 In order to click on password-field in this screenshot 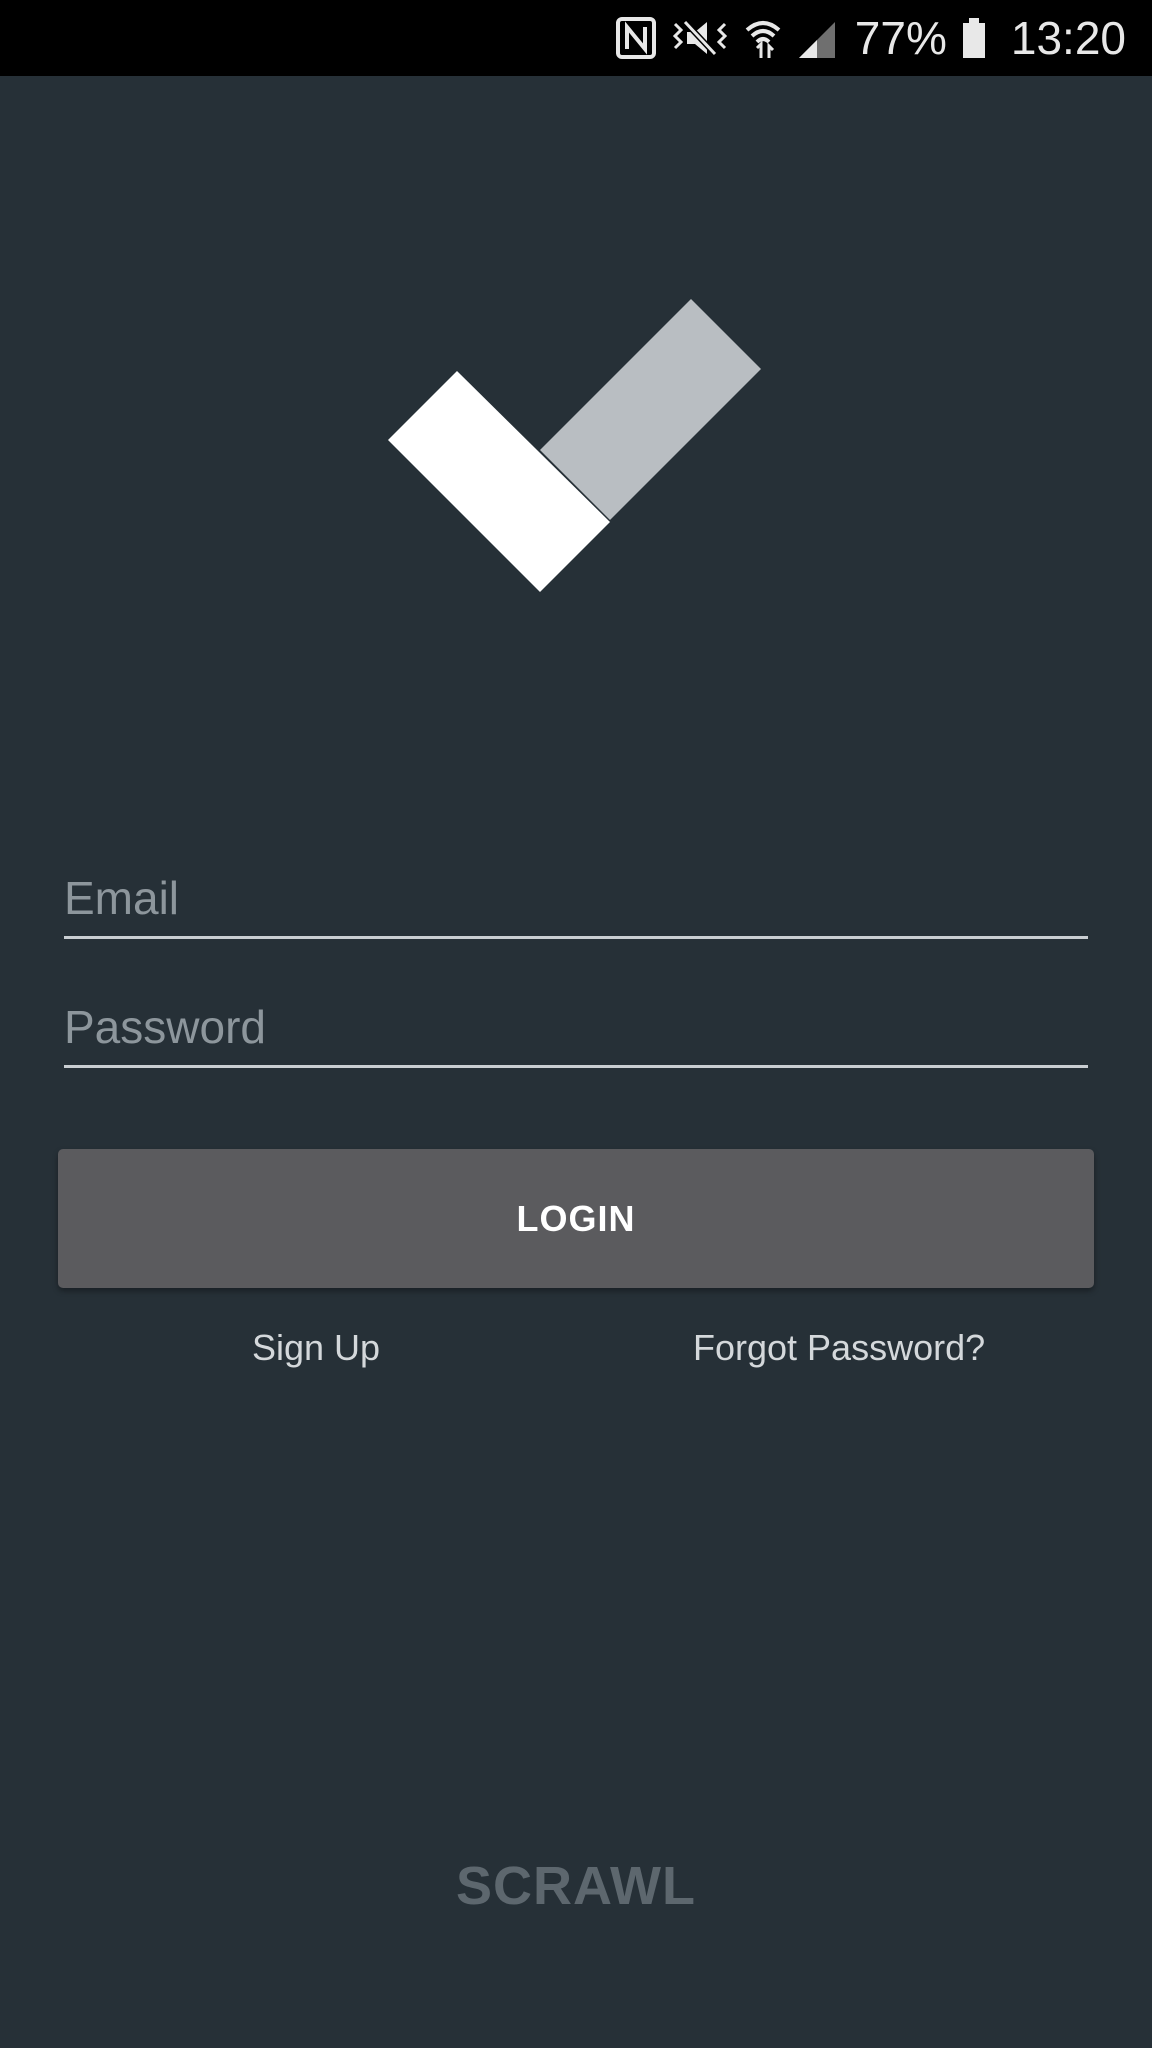, I will do `click(576, 1026)`.